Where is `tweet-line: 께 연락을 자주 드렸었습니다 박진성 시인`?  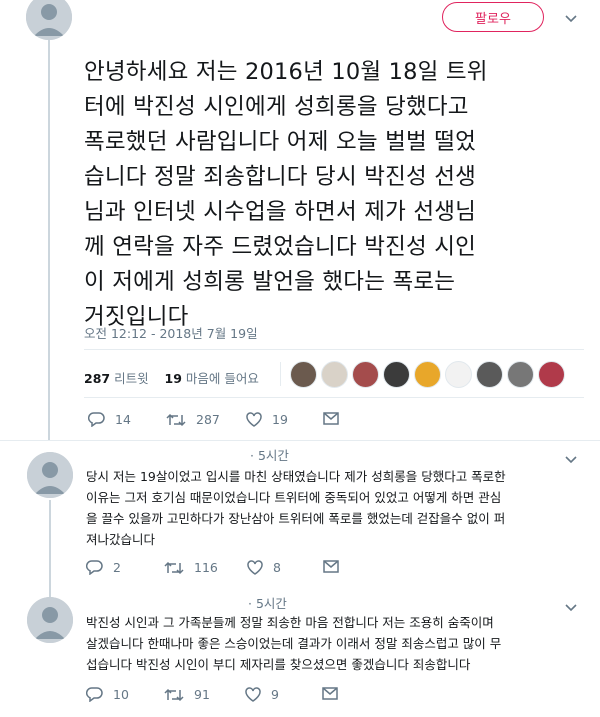
tweet-line: 께 연락을 자주 드렸었습니다 박진성 시인 is located at coordinates (280, 247).